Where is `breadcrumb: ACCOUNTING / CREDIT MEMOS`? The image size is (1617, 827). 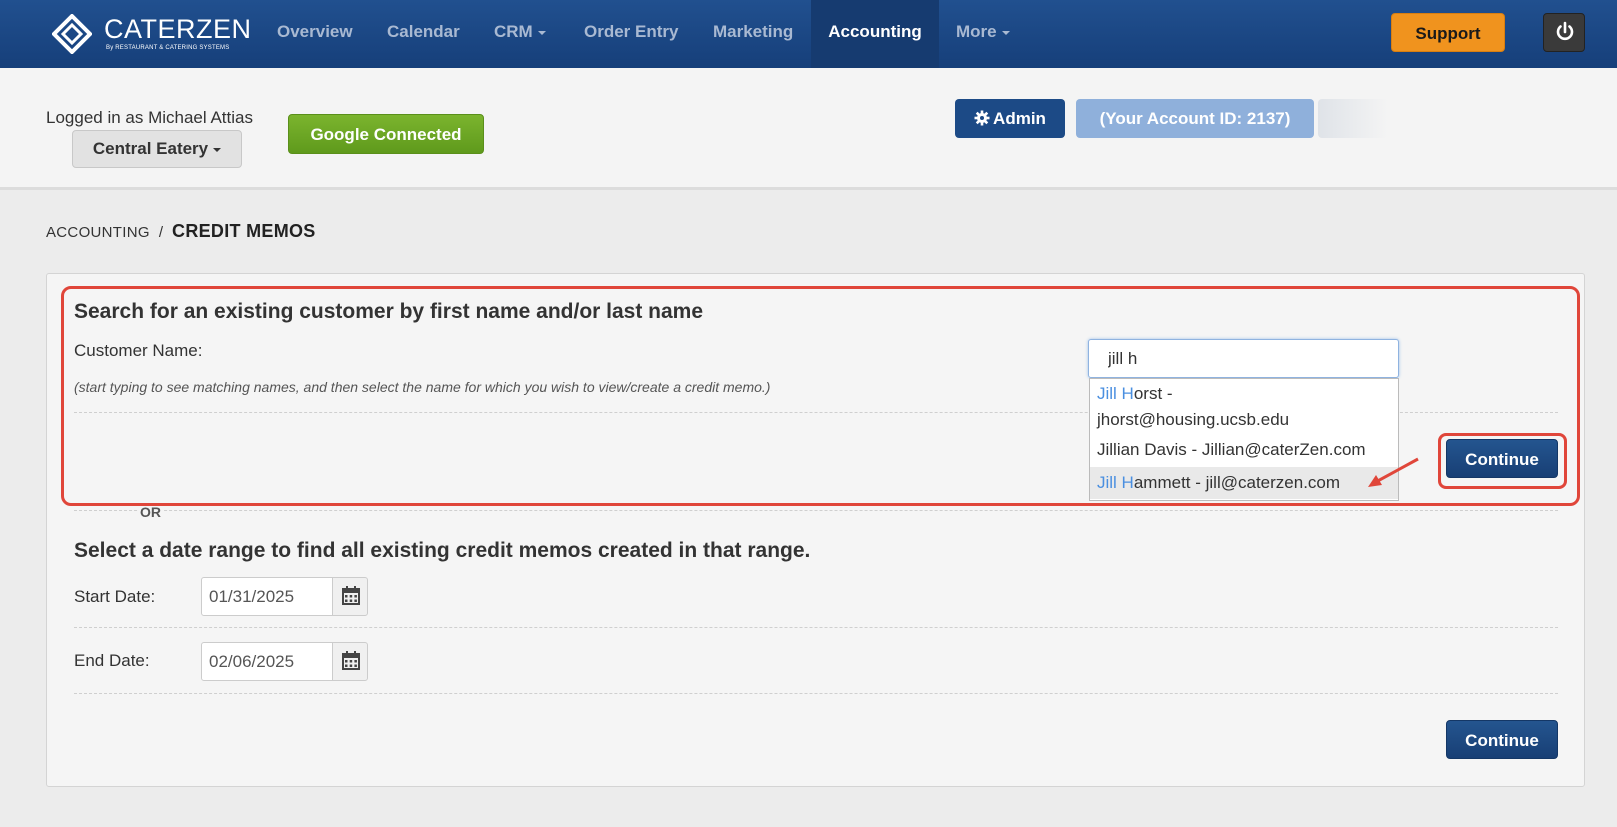 breadcrumb: ACCOUNTING / CREDIT MEMOS is located at coordinates (181, 231).